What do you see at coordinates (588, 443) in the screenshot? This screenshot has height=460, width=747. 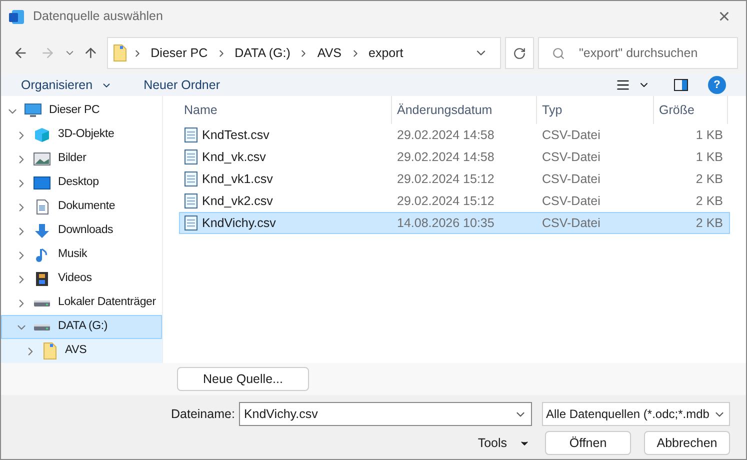 I see `open-button: Öffnen` at bounding box center [588, 443].